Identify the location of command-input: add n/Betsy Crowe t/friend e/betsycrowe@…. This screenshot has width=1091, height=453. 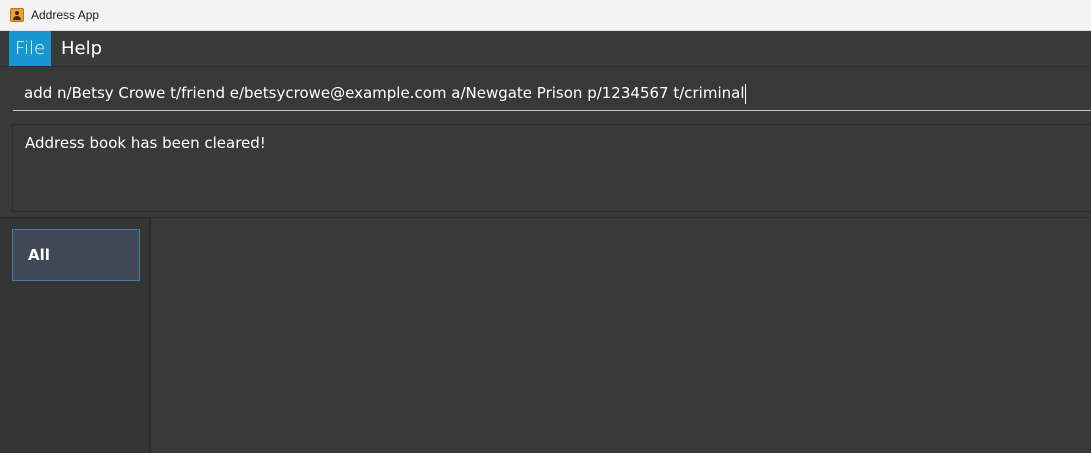
(552, 94).